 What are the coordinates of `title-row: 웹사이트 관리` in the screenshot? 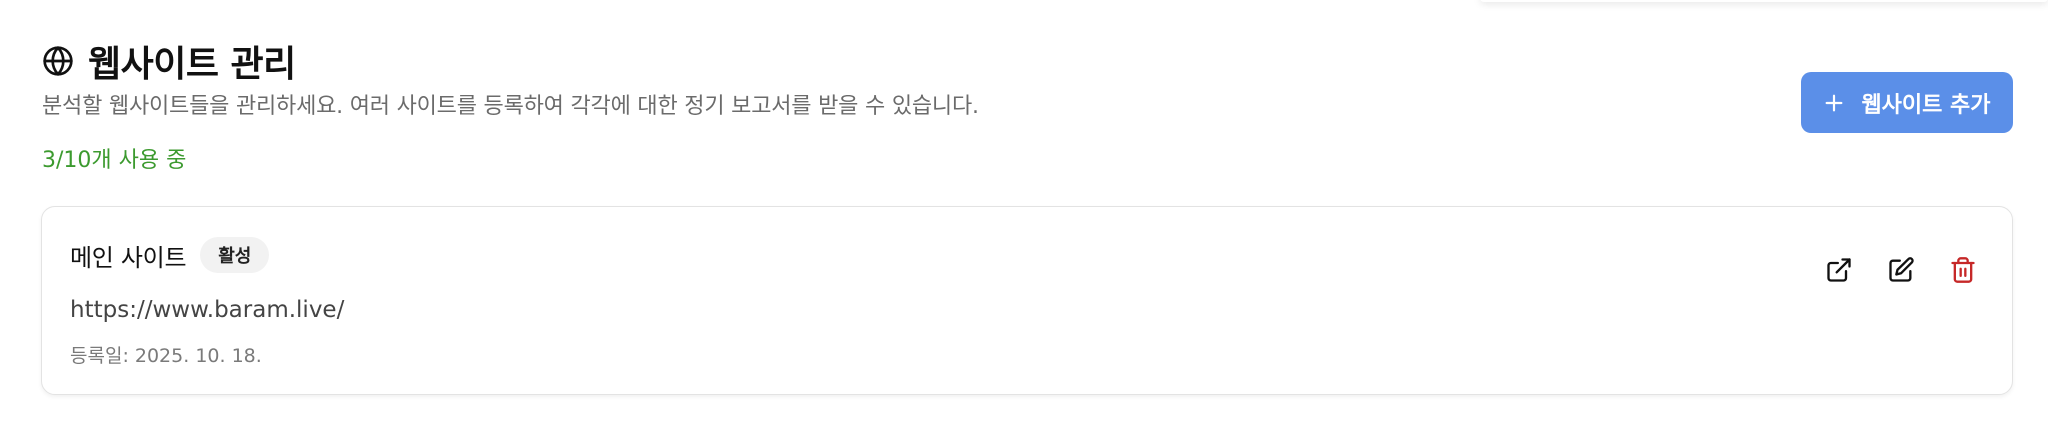 It's located at (1028, 61).